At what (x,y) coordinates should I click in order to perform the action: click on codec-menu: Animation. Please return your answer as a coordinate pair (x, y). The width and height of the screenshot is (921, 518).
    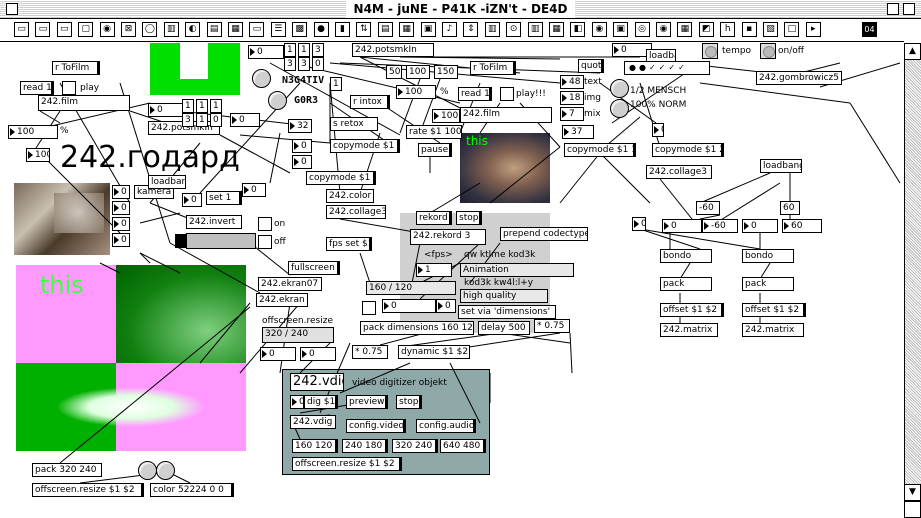
    Looking at the image, I should click on (517, 270).